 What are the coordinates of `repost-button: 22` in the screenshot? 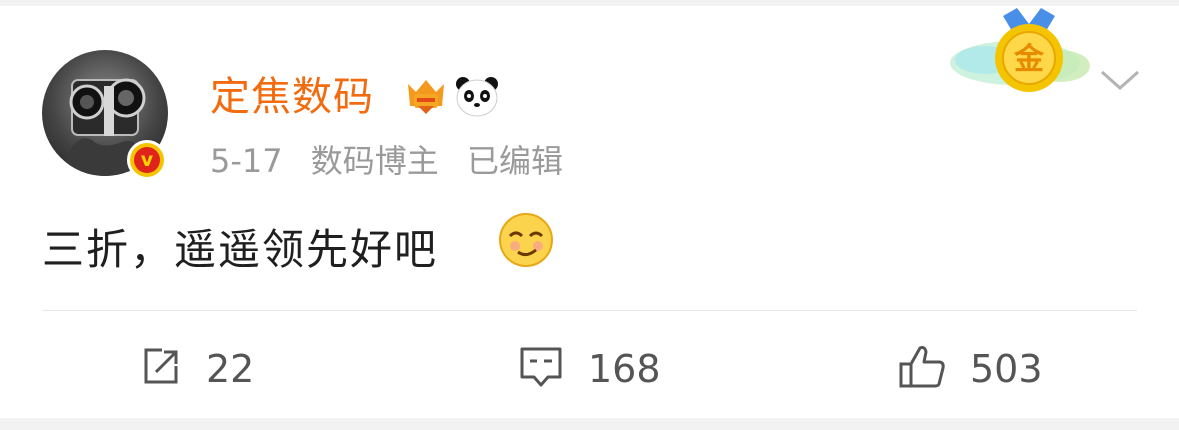 It's located at (197, 369).